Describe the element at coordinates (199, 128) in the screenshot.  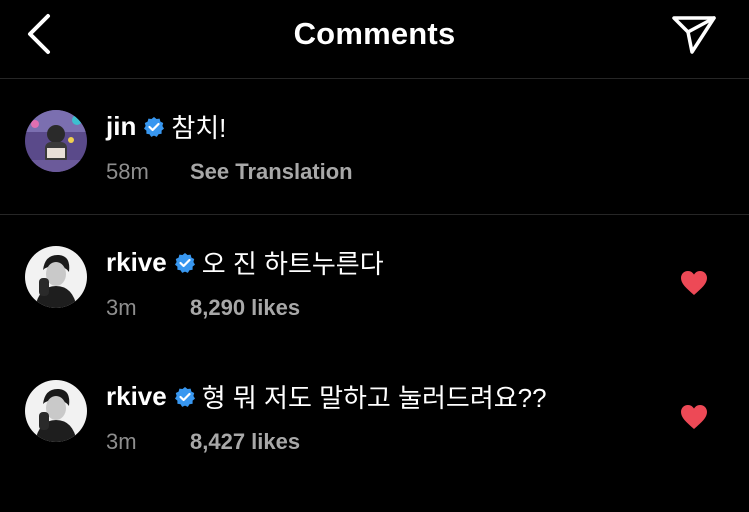
I see `comment-text: 참치!` at that location.